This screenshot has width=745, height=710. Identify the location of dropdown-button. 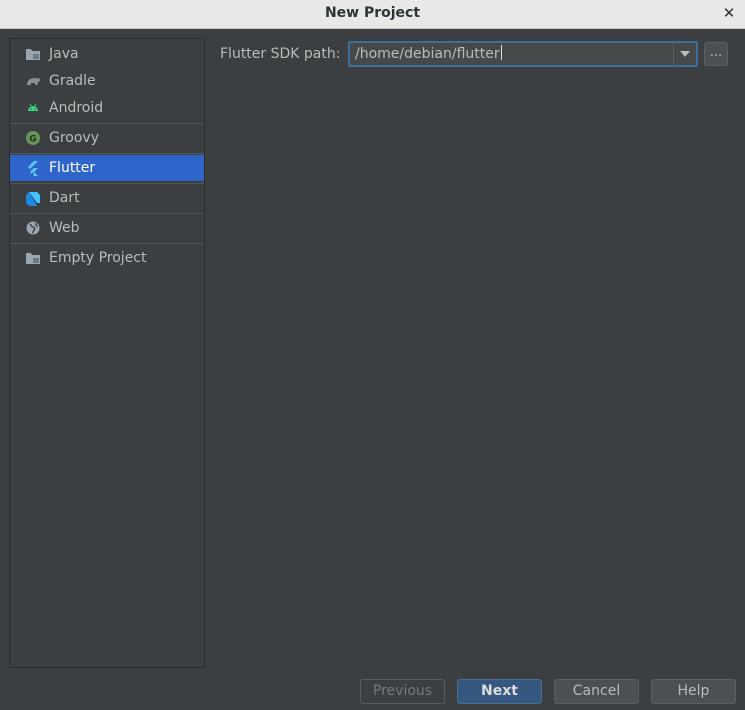
(684, 54).